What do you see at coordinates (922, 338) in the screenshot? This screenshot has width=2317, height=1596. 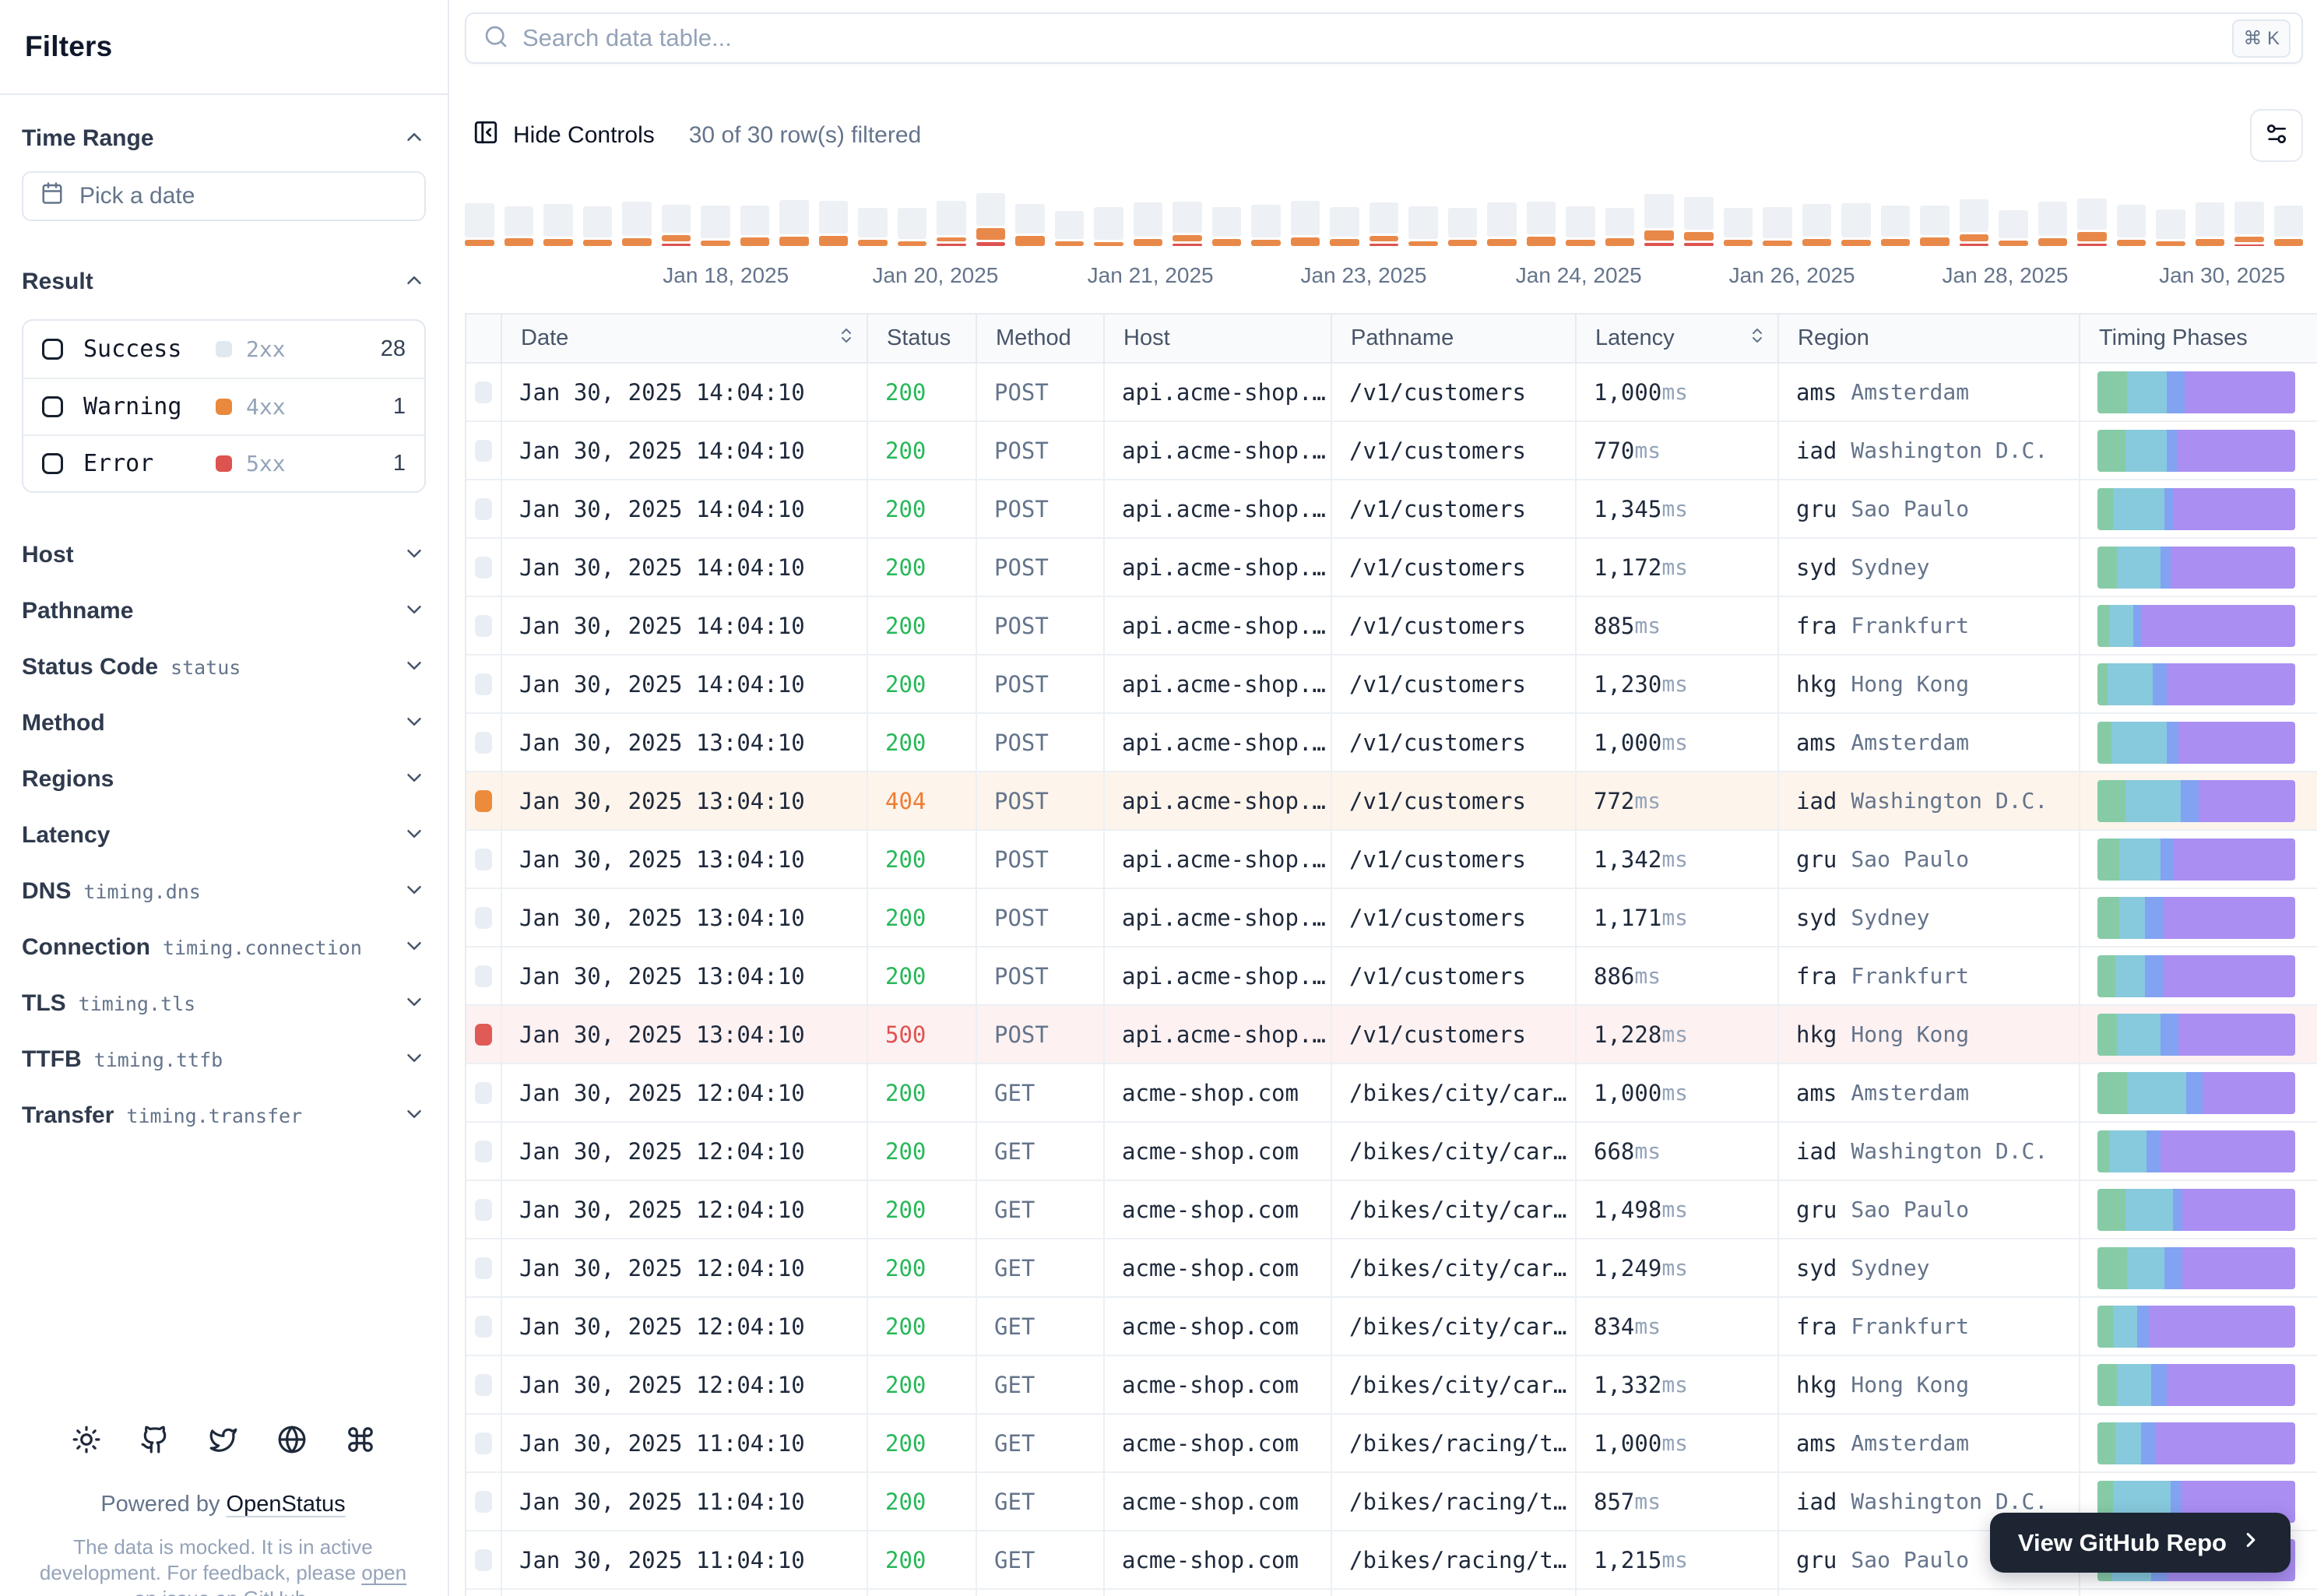 I see `header-status: Status` at bounding box center [922, 338].